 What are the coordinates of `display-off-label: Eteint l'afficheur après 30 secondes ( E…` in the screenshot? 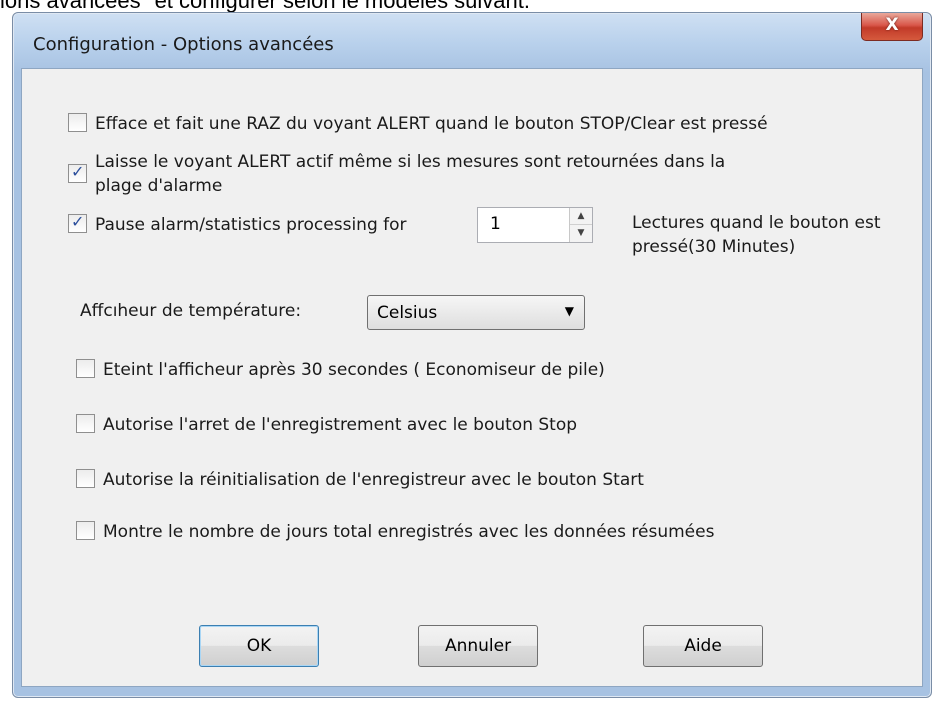 It's located at (354, 370).